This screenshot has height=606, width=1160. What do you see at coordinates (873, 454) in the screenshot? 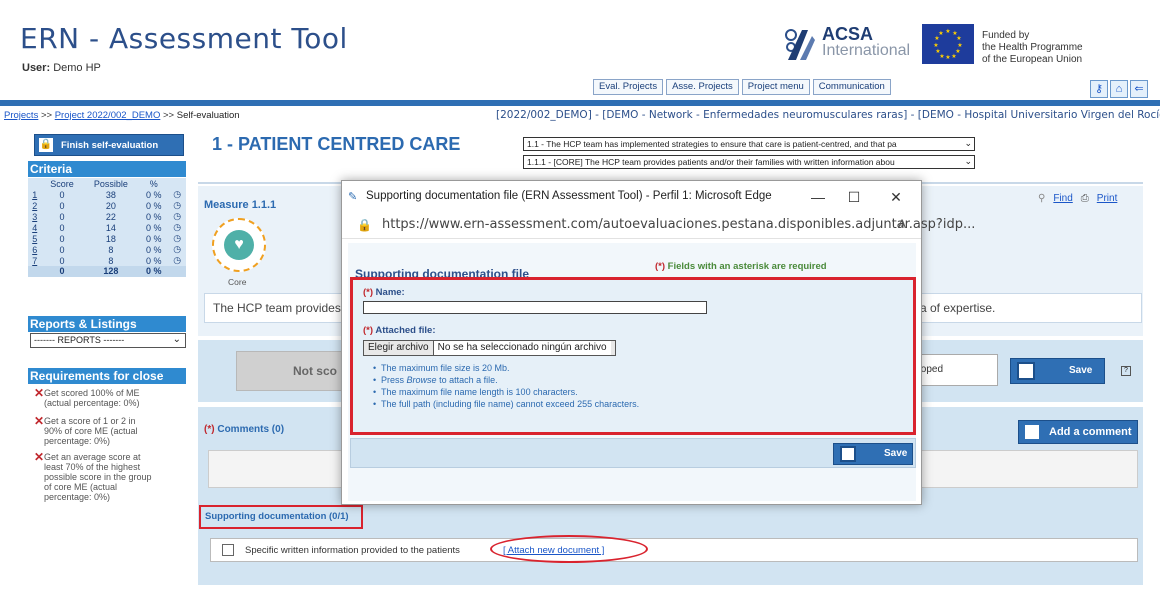
I see `popup-save-button: Save` at bounding box center [873, 454].